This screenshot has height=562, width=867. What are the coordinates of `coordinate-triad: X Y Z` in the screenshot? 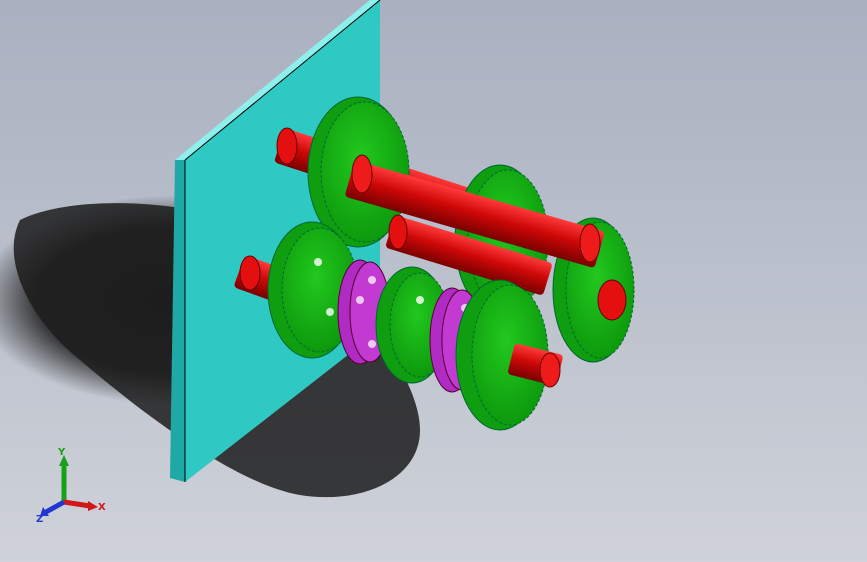 It's located at (74, 486).